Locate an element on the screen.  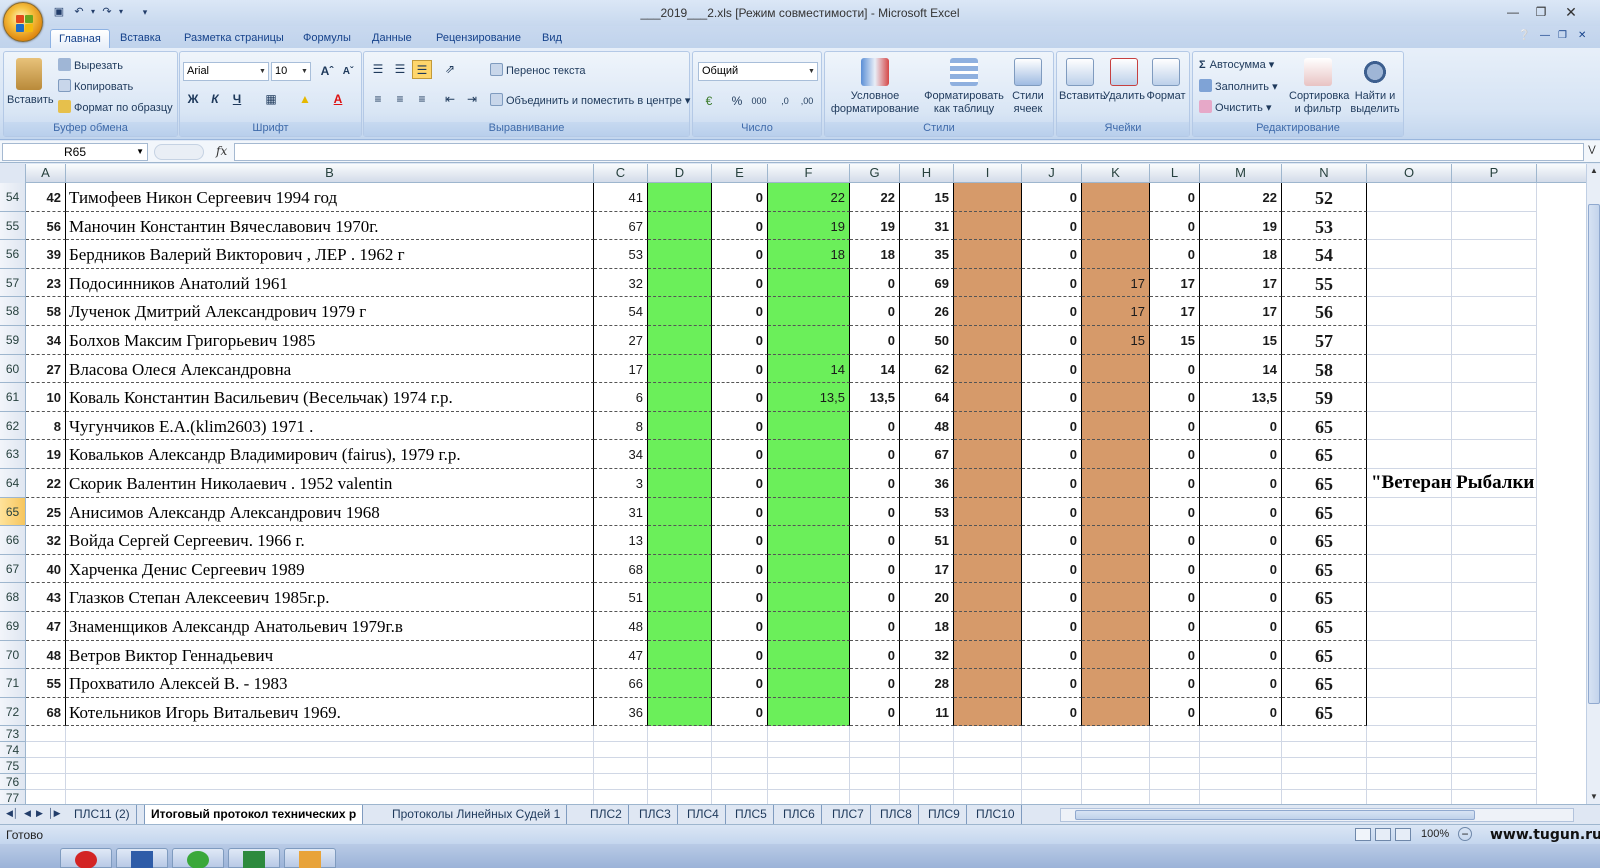
cell-f: 22 is located at coordinates (809, 197).